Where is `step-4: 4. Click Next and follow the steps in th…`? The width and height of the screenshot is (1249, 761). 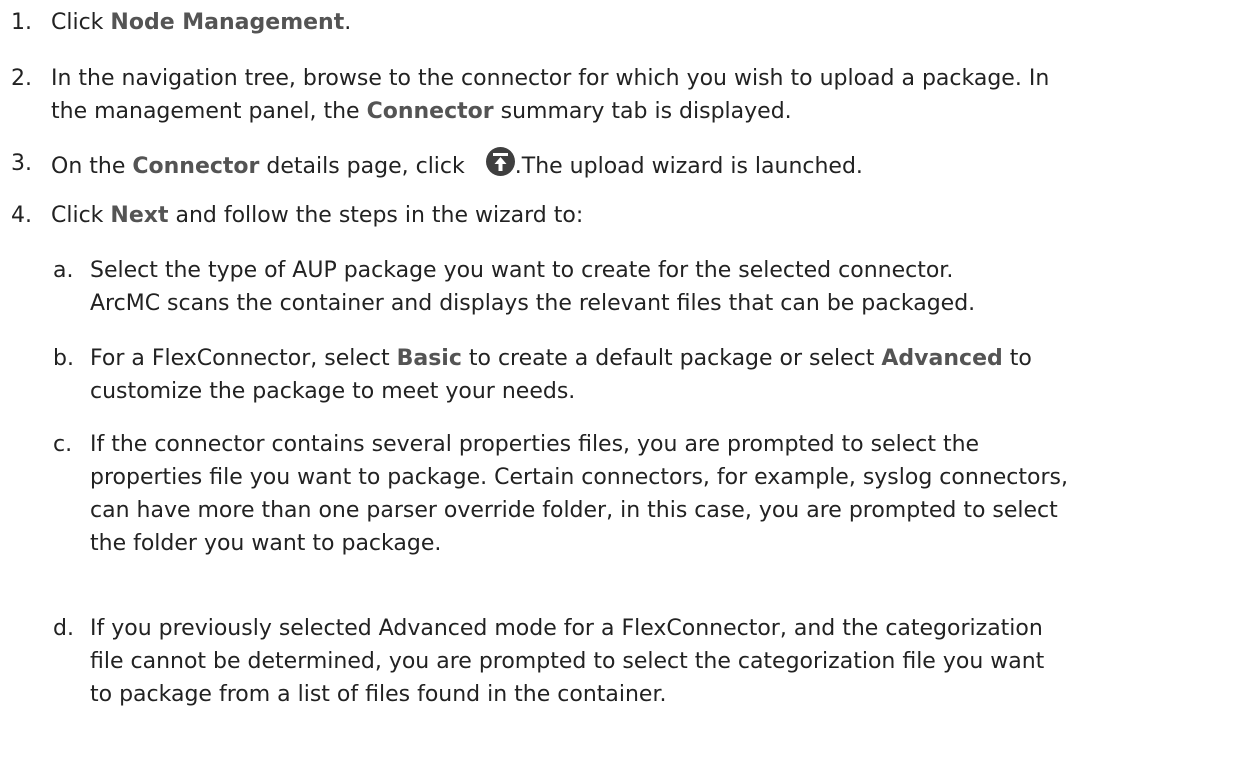
step-4: 4. Click Next and follow the steps in th… is located at coordinates (291, 215).